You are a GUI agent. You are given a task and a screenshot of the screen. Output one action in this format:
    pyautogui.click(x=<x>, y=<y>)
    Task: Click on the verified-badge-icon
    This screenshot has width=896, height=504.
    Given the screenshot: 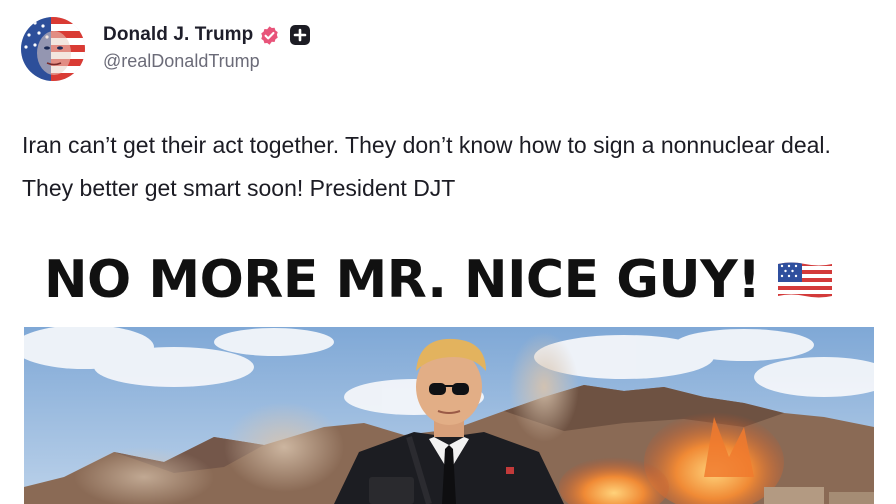 What is the action you would take?
    pyautogui.click(x=269, y=35)
    